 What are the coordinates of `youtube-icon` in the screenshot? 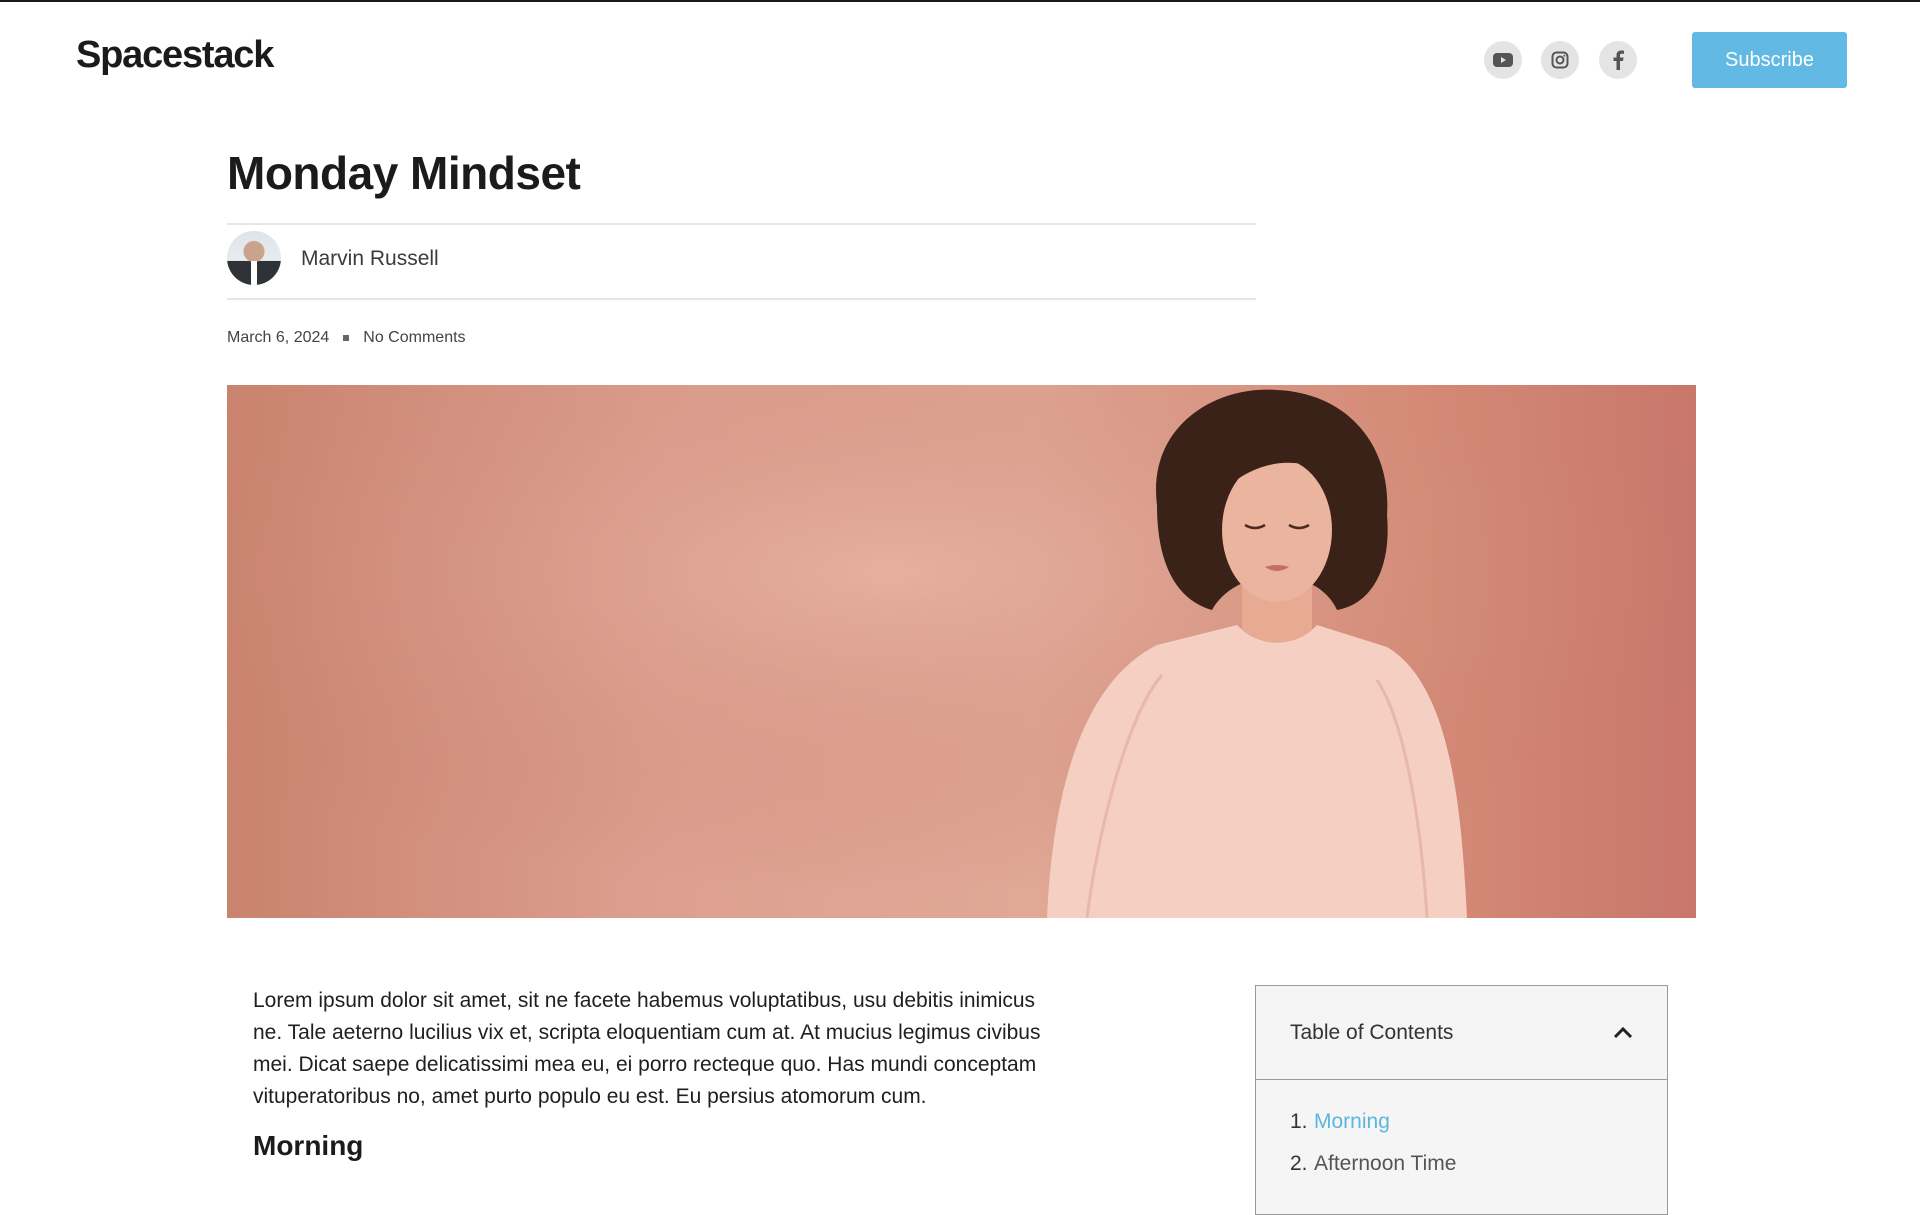 It's located at (1503, 60).